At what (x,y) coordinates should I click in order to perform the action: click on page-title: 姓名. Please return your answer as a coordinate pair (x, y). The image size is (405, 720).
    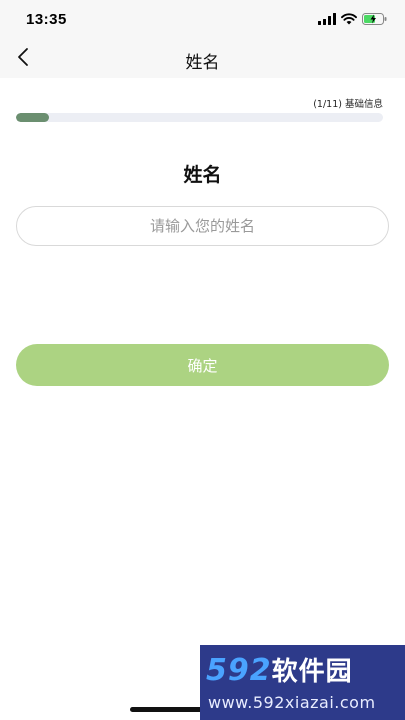
    Looking at the image, I should click on (202, 63).